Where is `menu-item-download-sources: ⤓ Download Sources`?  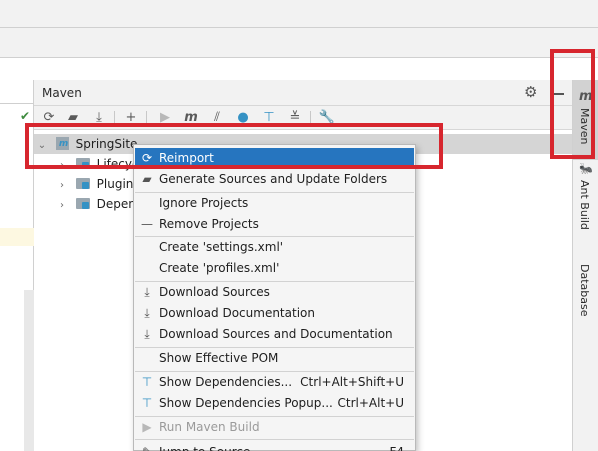
menu-item-download-sources: ⤓ Download Sources is located at coordinates (274, 292).